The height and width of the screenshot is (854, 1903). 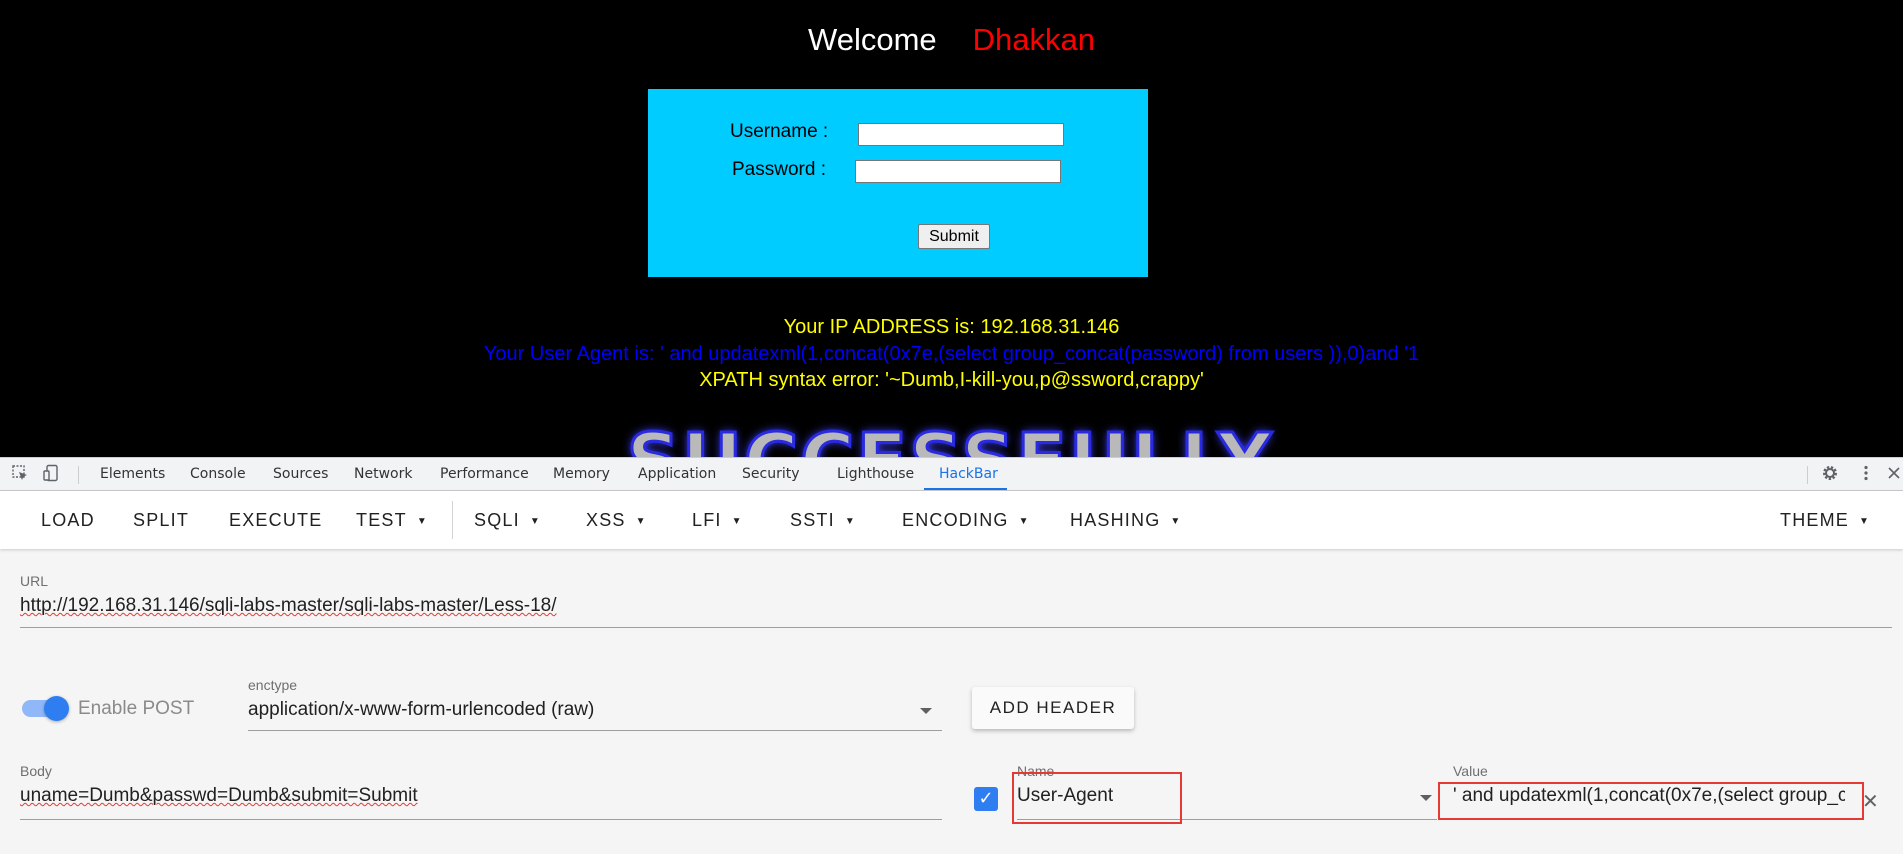 I want to click on logged-user-name: Dhakkan, so click(x=1033, y=39).